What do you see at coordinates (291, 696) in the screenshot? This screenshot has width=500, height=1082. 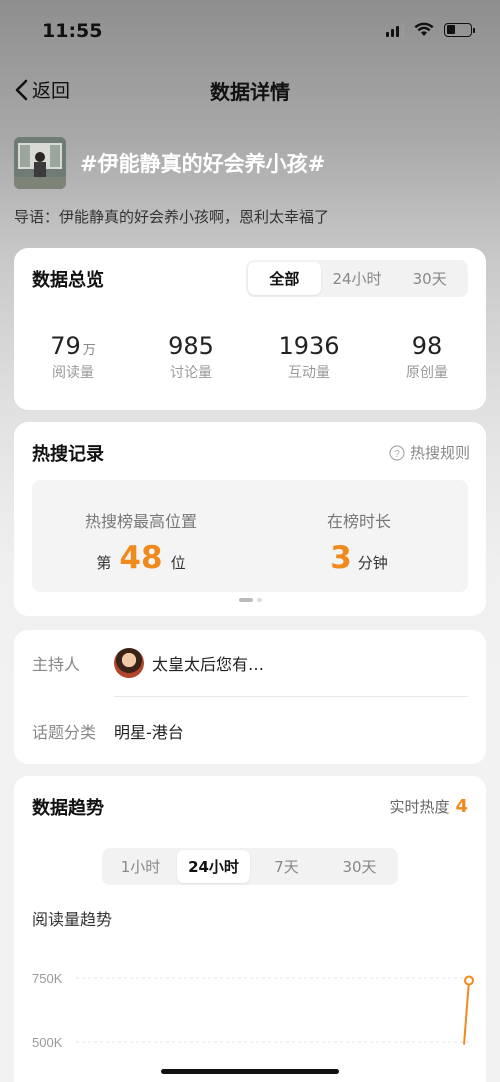 I see `divider` at bounding box center [291, 696].